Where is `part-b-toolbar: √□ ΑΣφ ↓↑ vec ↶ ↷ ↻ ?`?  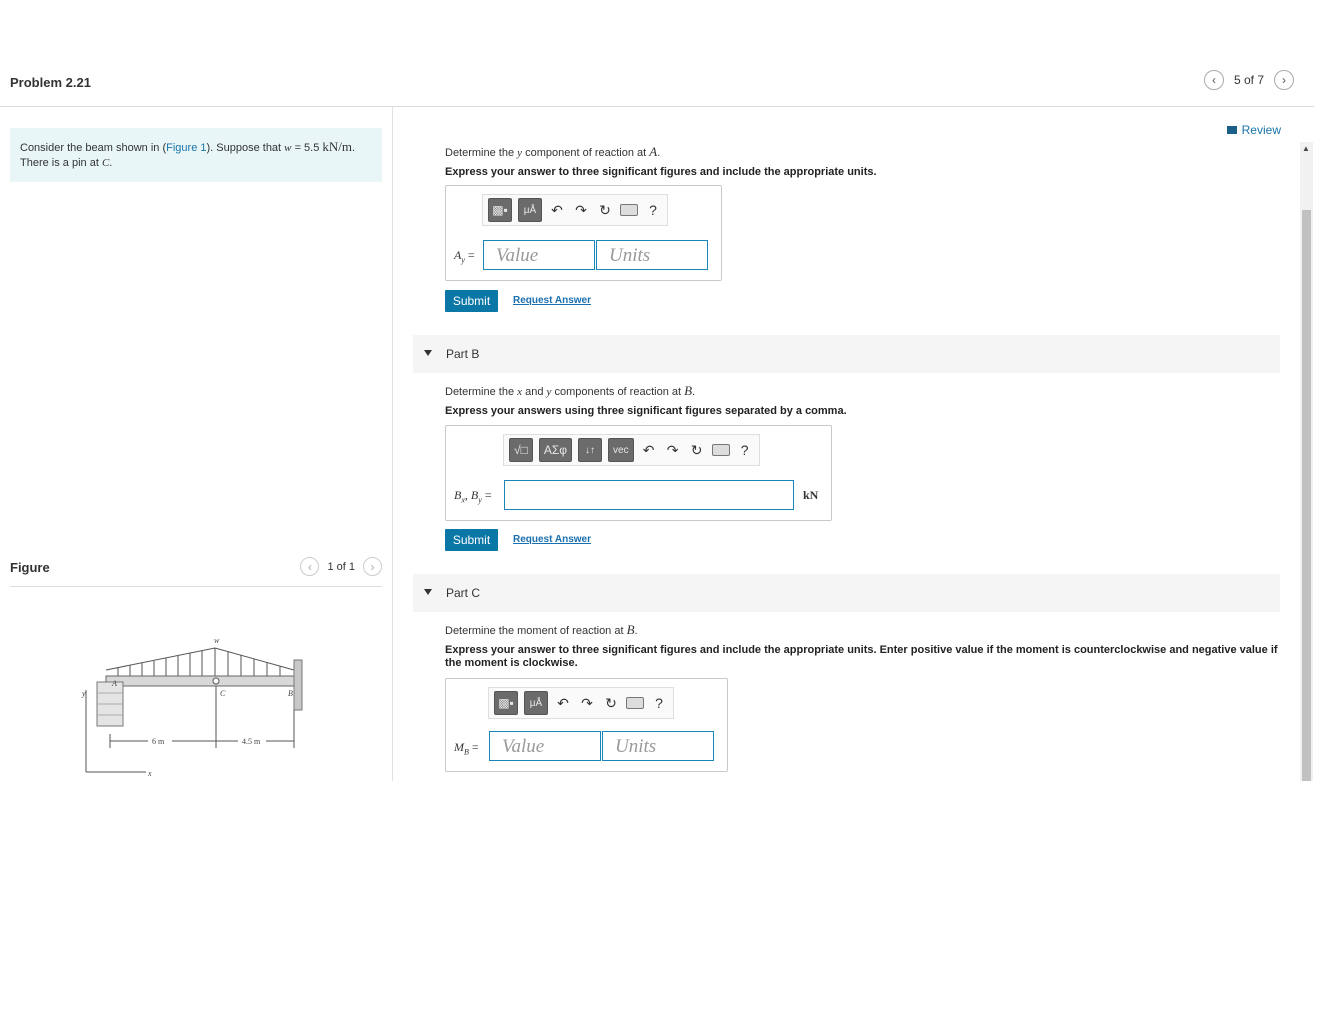 part-b-toolbar: √□ ΑΣφ ↓↑ vec ↶ ↷ ↻ ? is located at coordinates (631, 450).